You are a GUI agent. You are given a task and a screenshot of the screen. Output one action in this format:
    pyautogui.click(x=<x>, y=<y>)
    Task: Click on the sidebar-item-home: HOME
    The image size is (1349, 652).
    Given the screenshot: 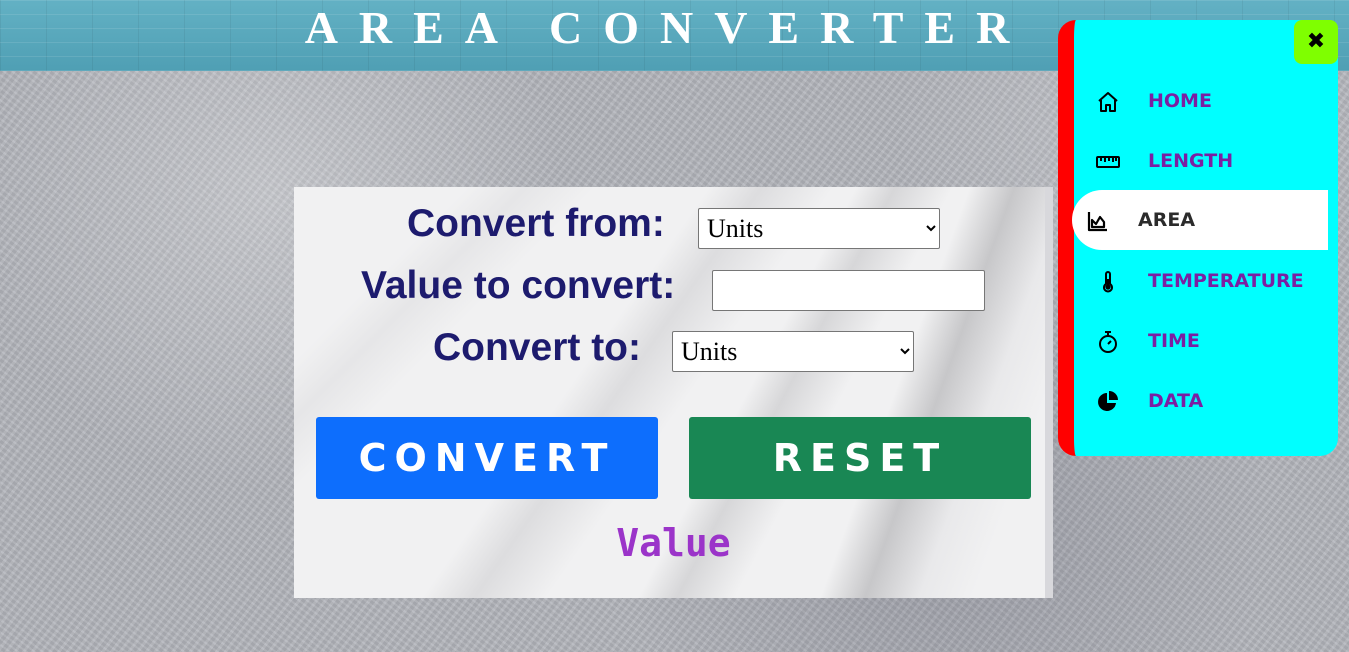 What is the action you would take?
    pyautogui.click(x=1201, y=101)
    